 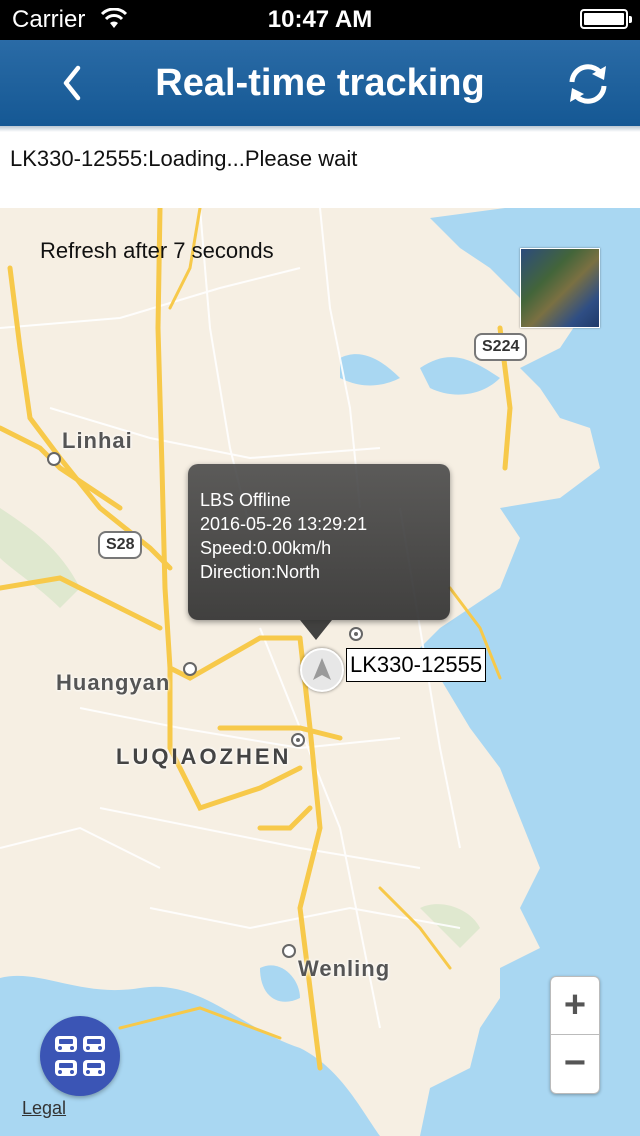 I want to click on popup-datetime: 2016-05-26 13:29:21, so click(x=284, y=524).